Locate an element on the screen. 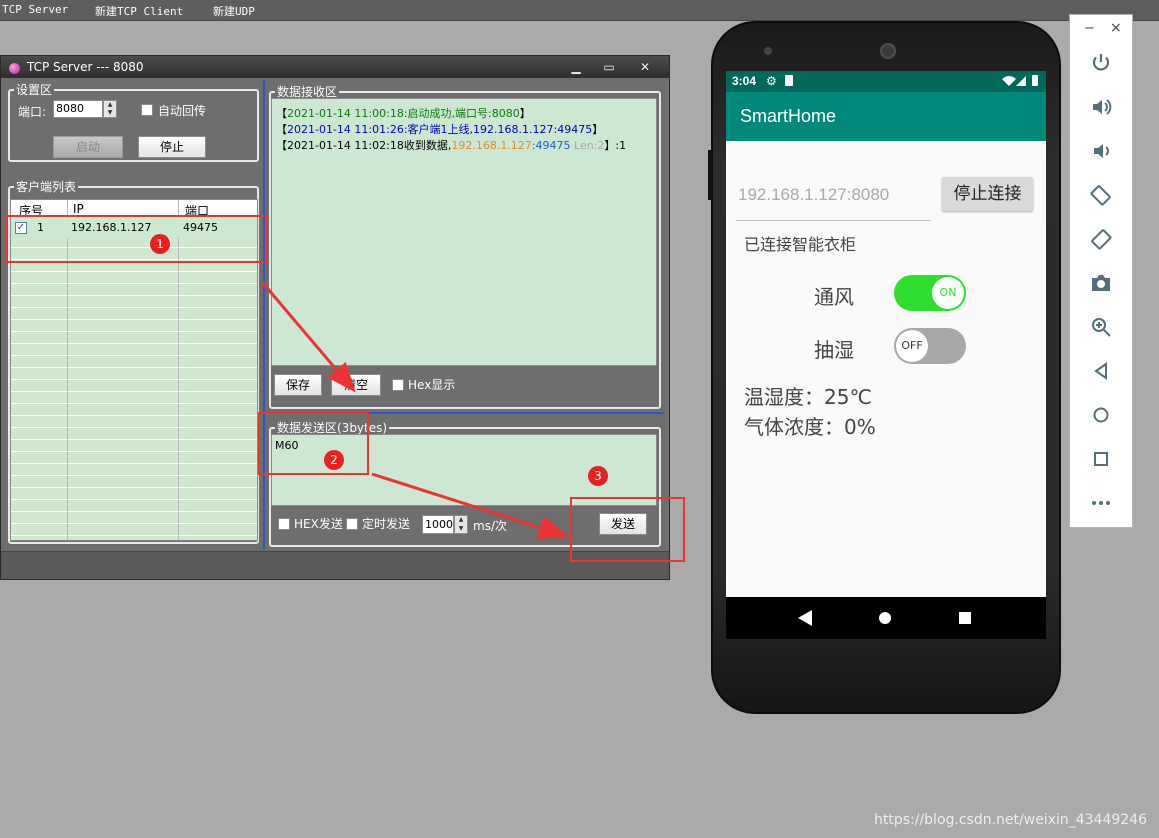 The image size is (1159, 838). status-time: 3:04 is located at coordinates (744, 81).